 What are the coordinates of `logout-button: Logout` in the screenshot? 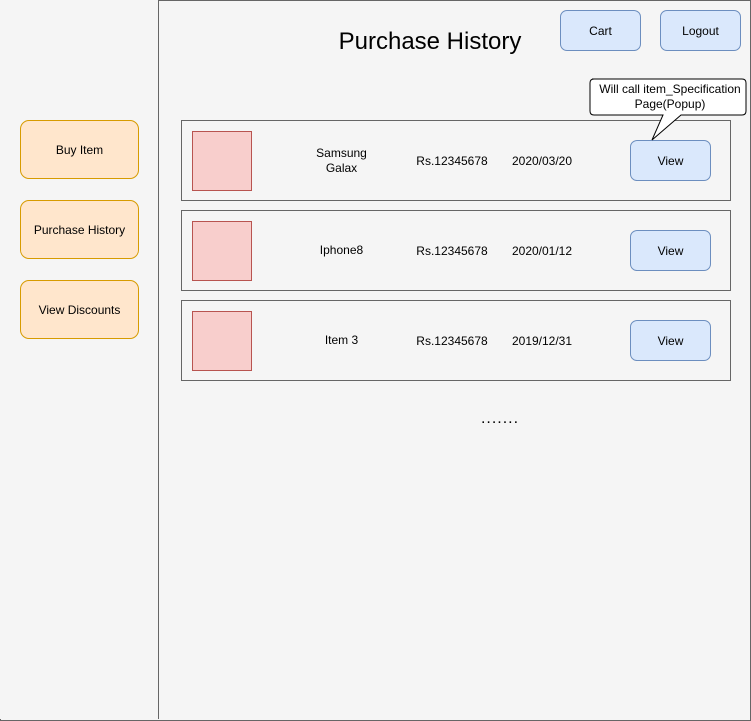 It's located at (700, 30).